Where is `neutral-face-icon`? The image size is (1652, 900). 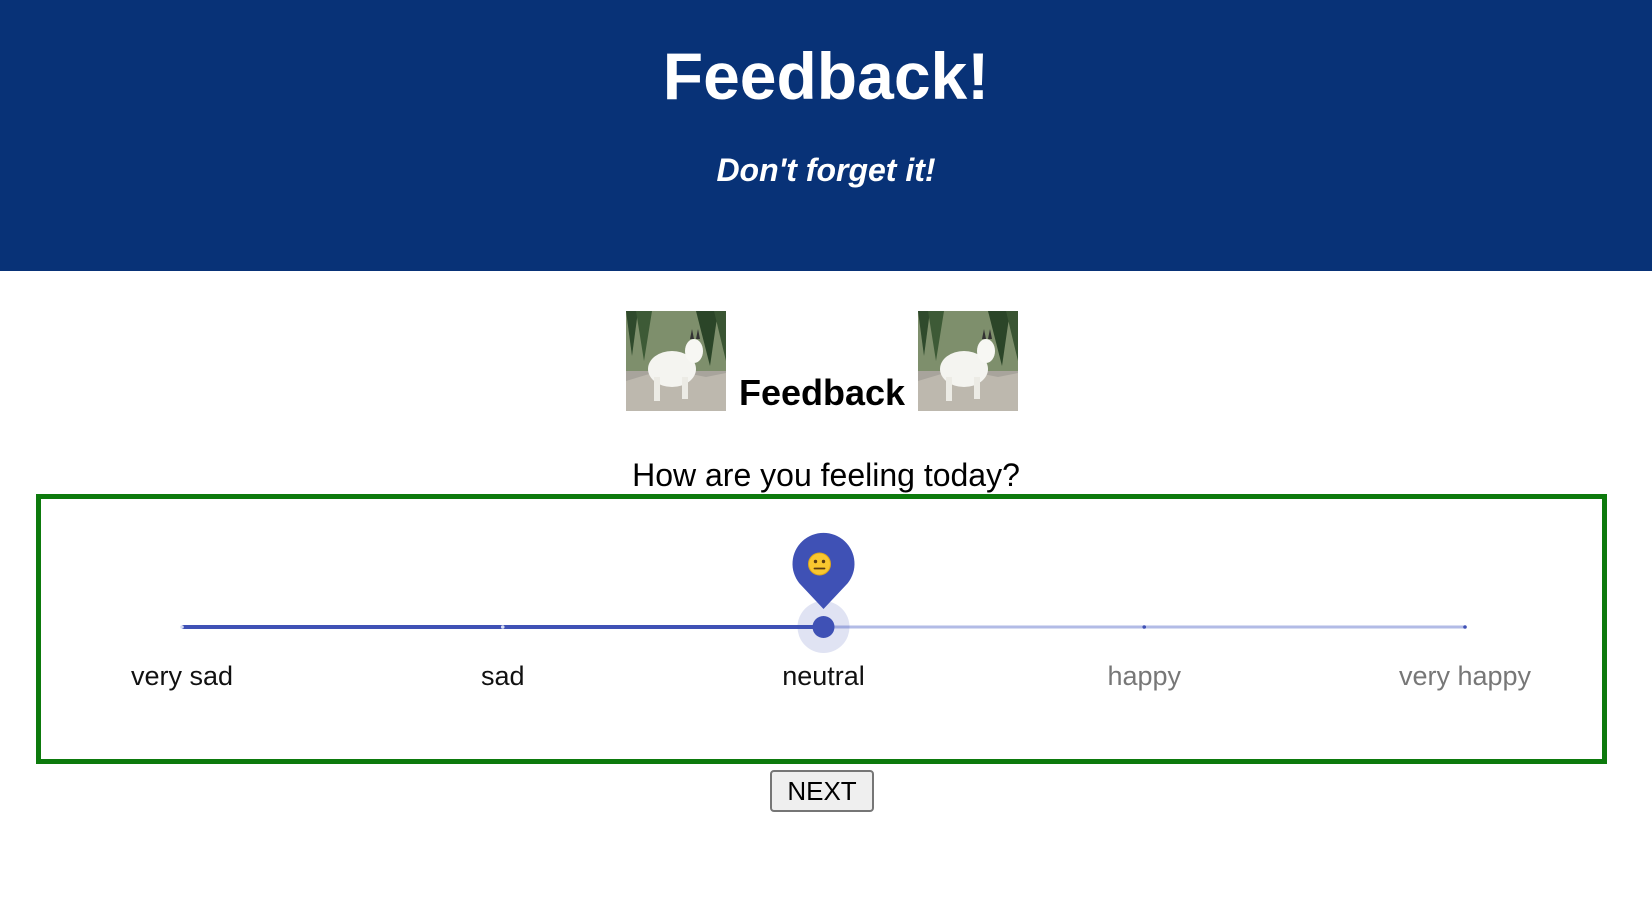
neutral-face-icon is located at coordinates (819, 564).